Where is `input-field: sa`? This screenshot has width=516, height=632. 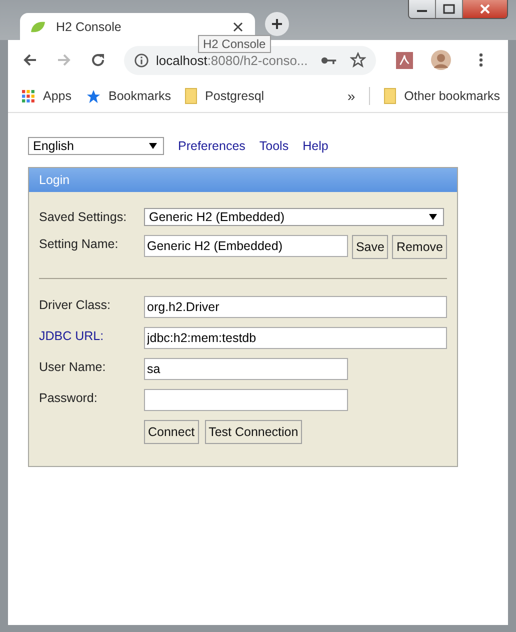 input-field: sa is located at coordinates (246, 369).